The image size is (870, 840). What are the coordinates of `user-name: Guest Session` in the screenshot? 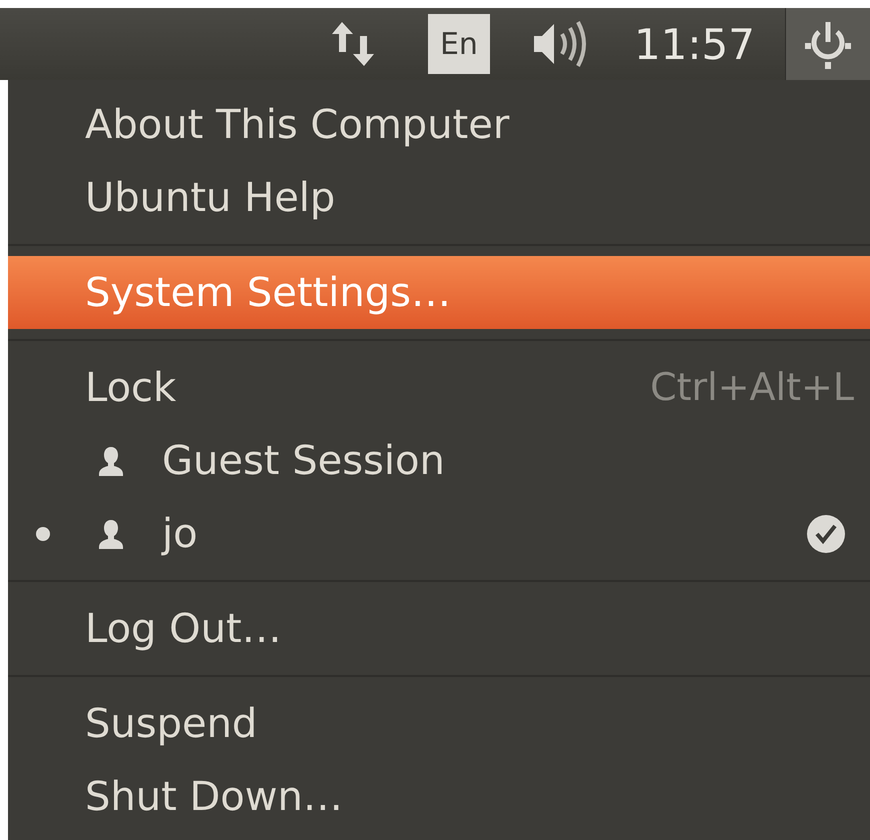 It's located at (303, 461).